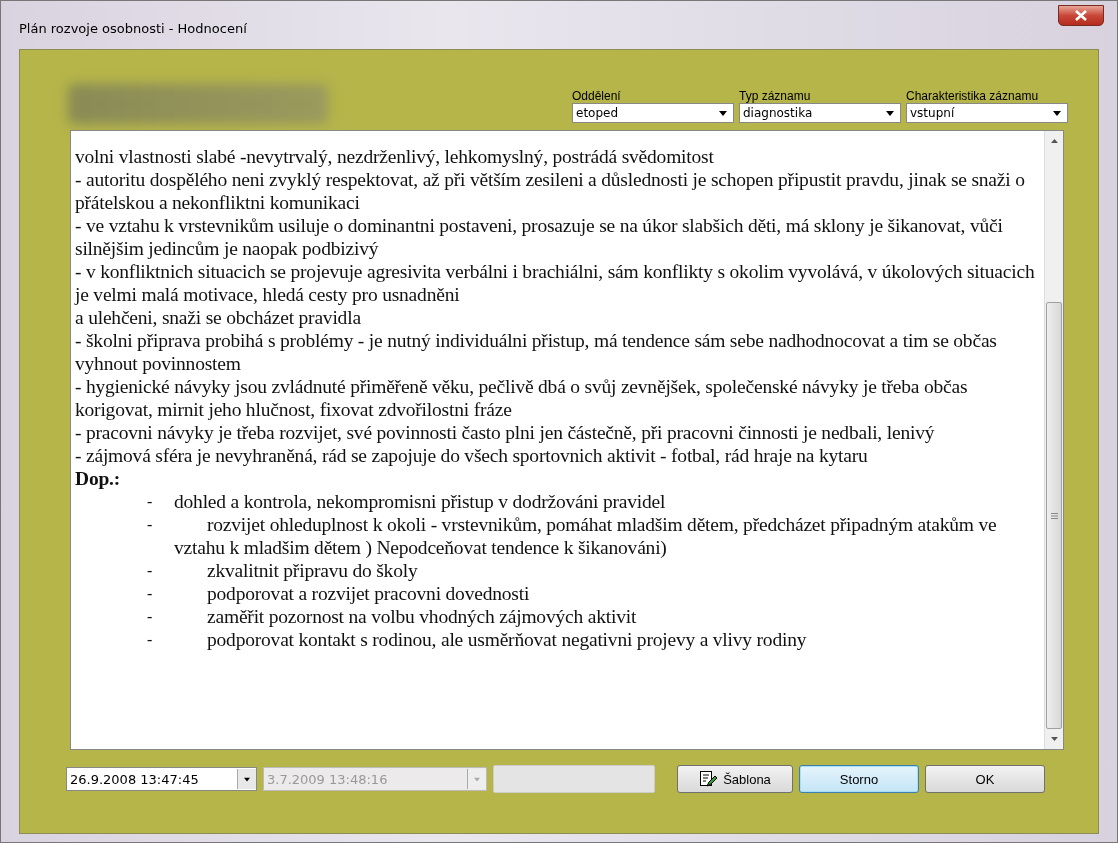 This screenshot has height=843, width=1118. Describe the element at coordinates (597, 96) in the screenshot. I see `filter-label: Oddělení` at that location.